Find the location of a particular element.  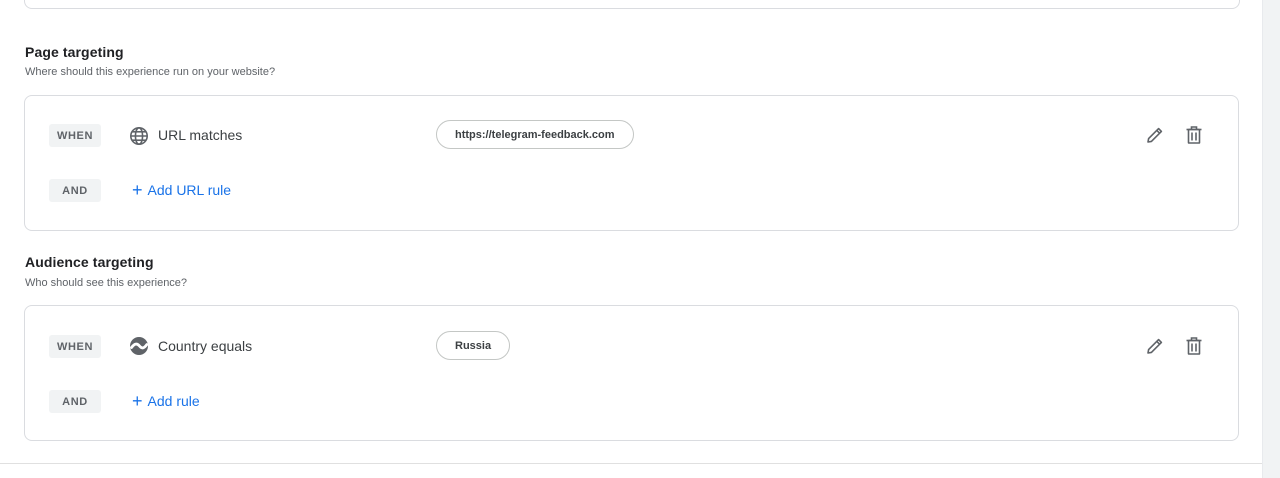

audience-targeting-subtitle: Who should see this experience? is located at coordinates (106, 283).